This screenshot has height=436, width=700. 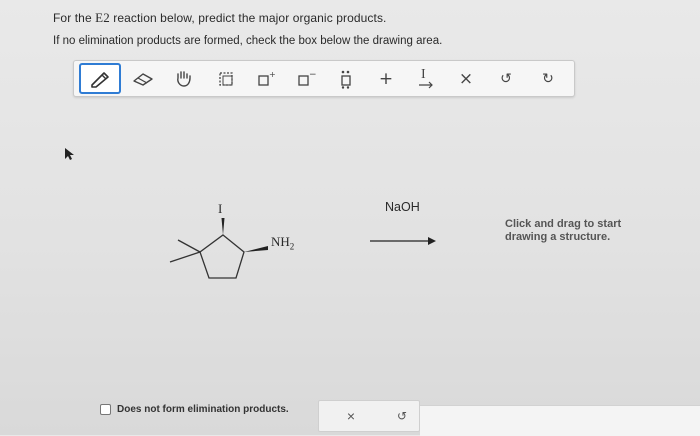 I want to click on amine-label: NH2, so click(x=282, y=243).